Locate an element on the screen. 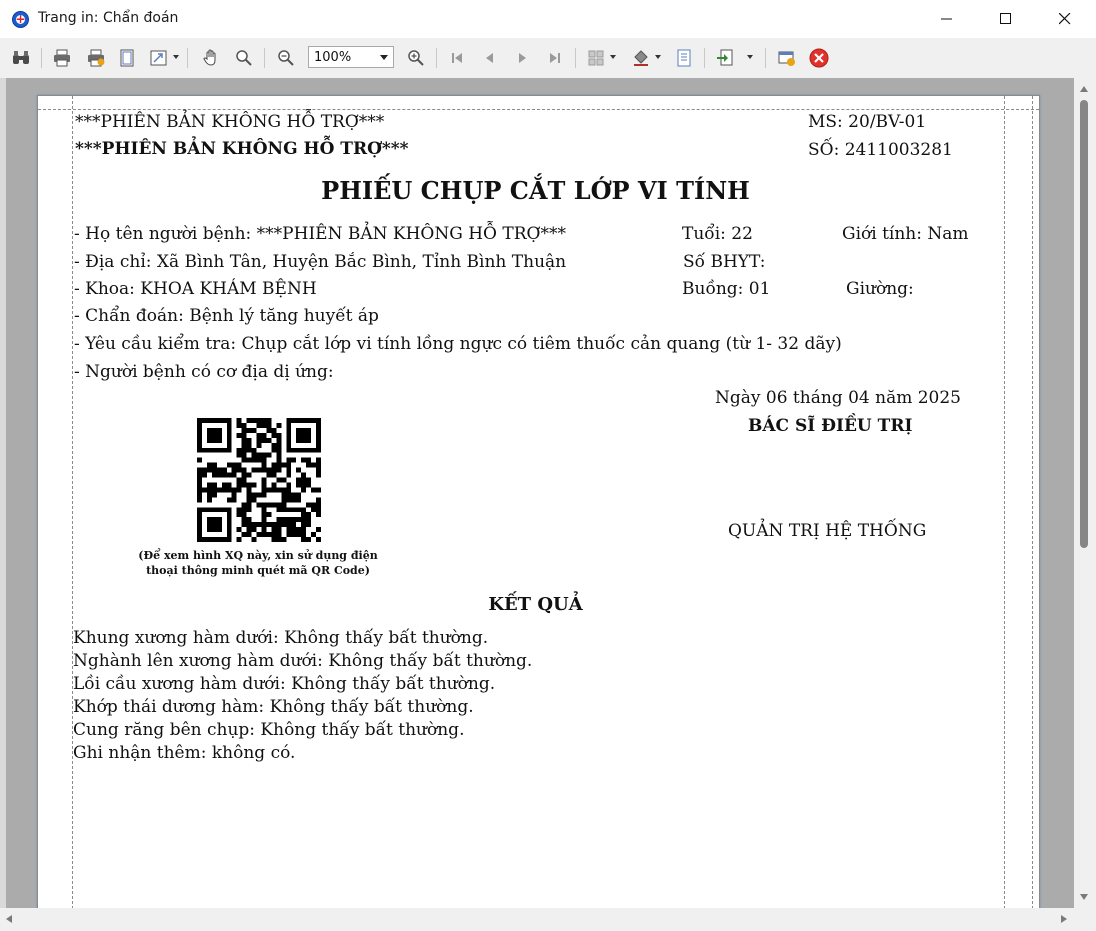  printer-icon is located at coordinates (62, 58).